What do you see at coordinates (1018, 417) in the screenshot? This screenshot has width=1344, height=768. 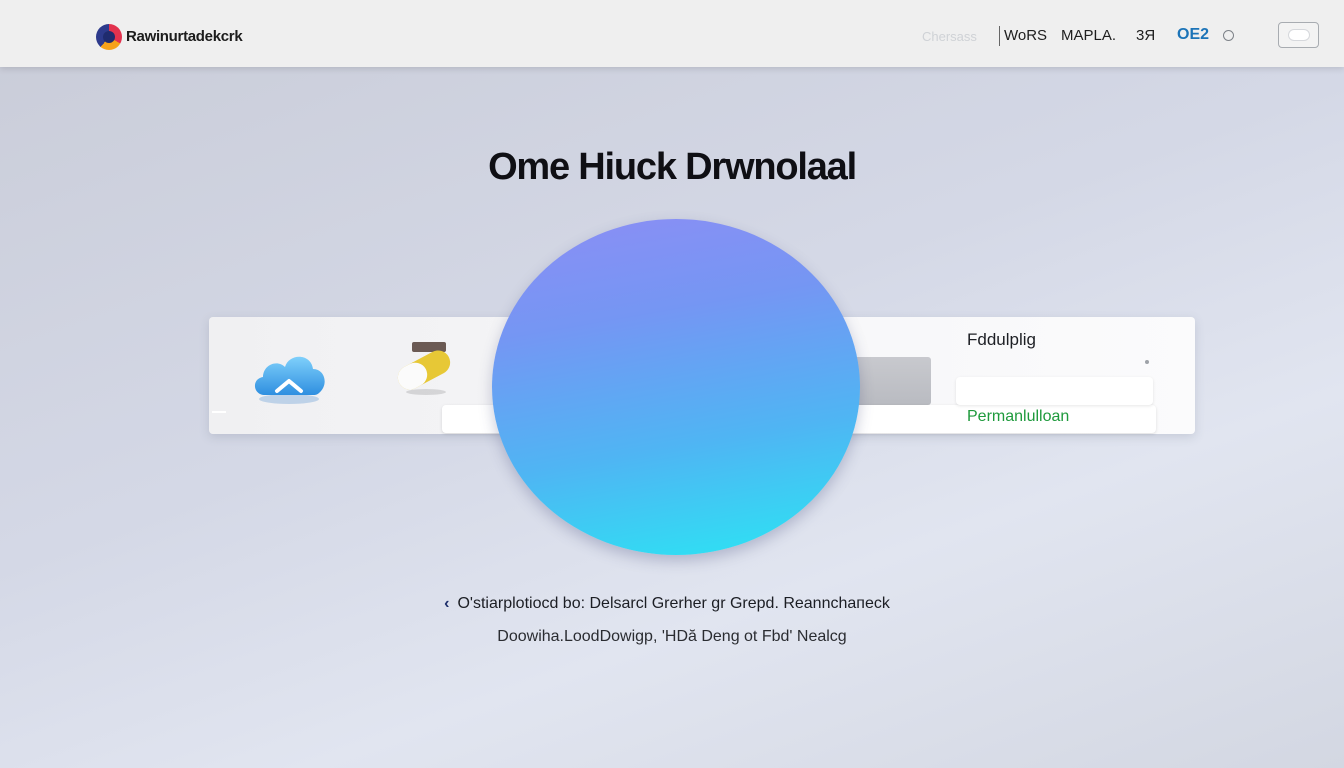 I see `panel-link: Permanlulloan` at bounding box center [1018, 417].